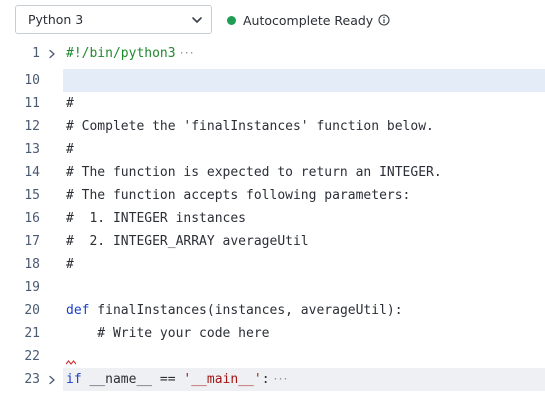 The image size is (545, 413). Describe the element at coordinates (168, 333) in the screenshot. I see `code-text: # Write your code here` at that location.